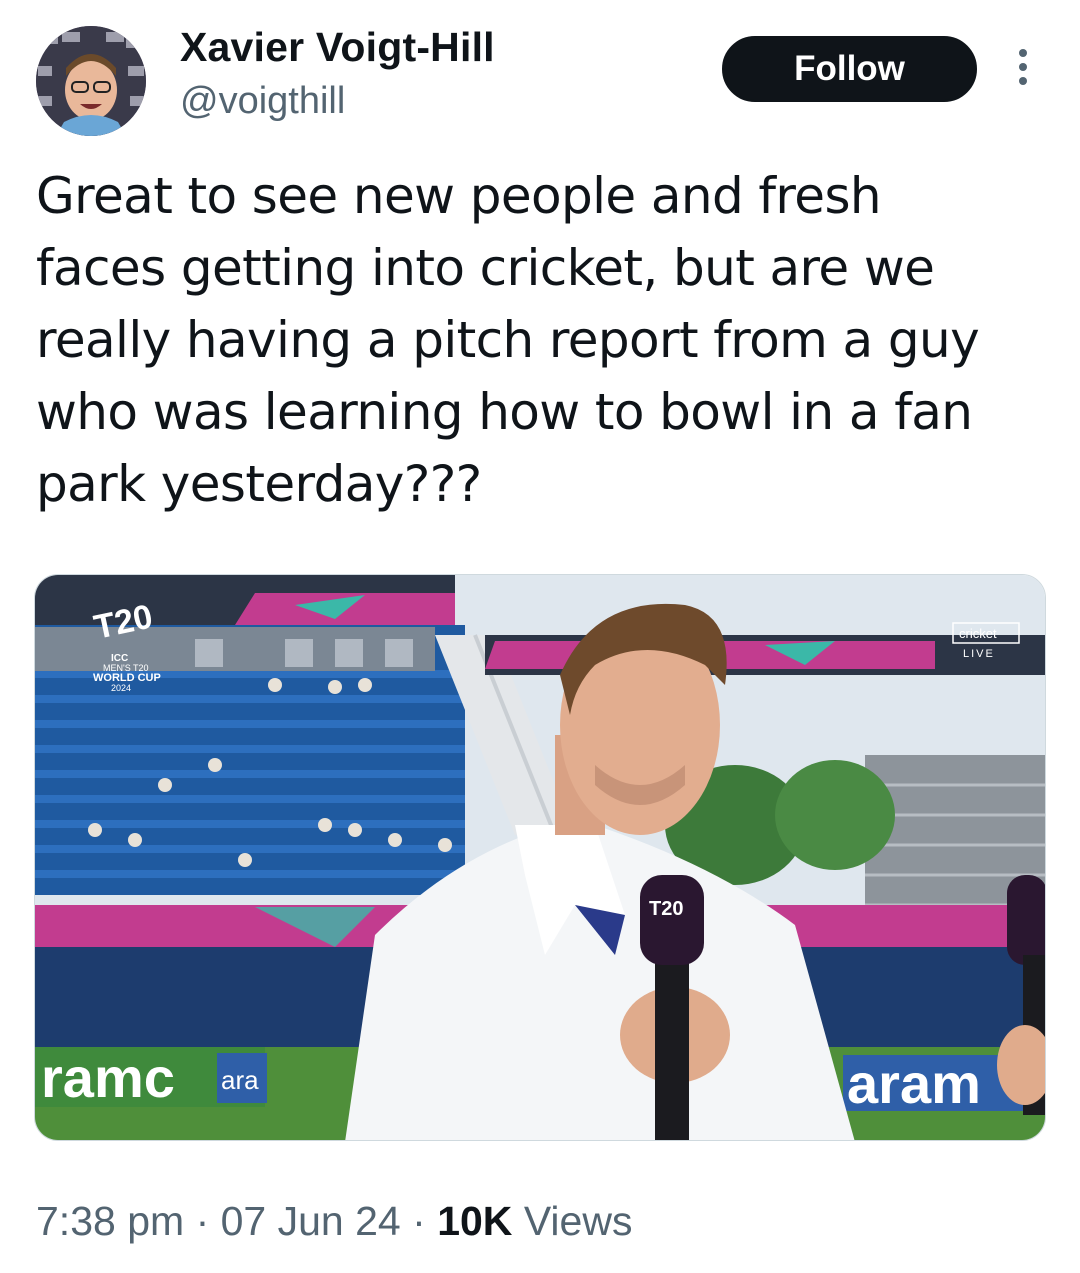  What do you see at coordinates (337, 47) in the screenshot?
I see `author-name: Xavier Voigt-Hill` at bounding box center [337, 47].